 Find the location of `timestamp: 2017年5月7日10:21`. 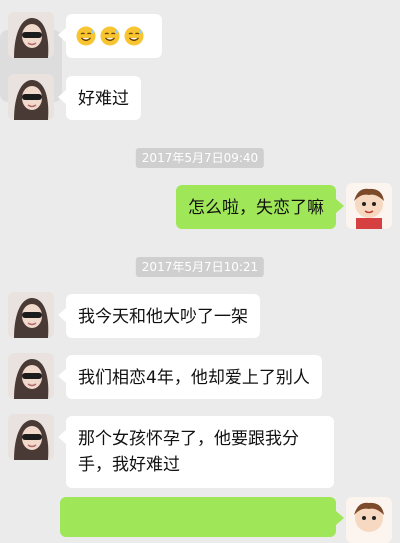

timestamp: 2017年5月7日10:21 is located at coordinates (200, 267).